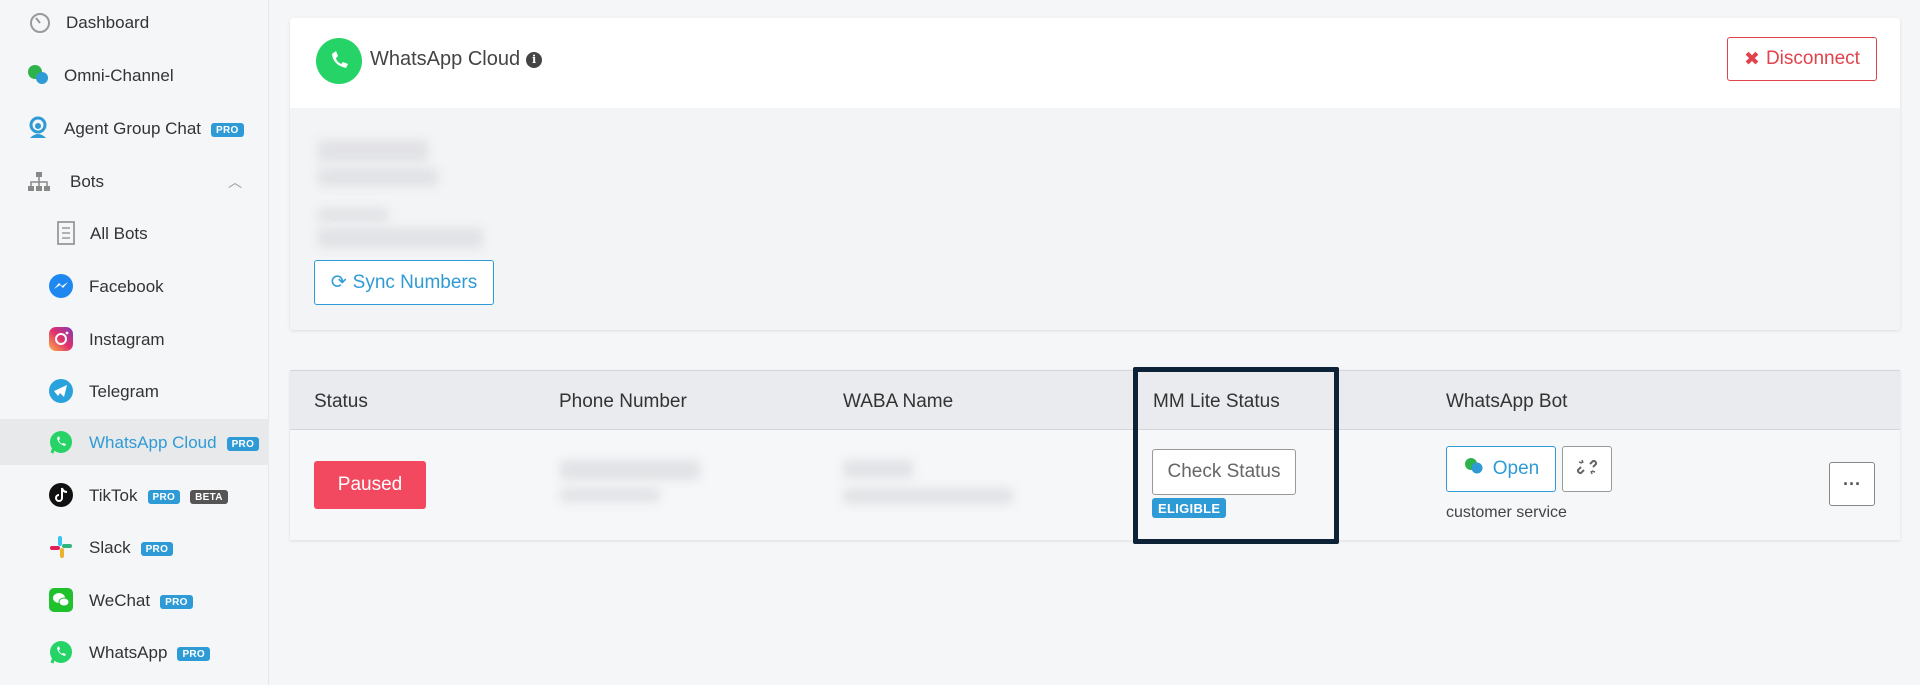 This screenshot has width=1920, height=685. I want to click on column-header-status: Status, so click(341, 401).